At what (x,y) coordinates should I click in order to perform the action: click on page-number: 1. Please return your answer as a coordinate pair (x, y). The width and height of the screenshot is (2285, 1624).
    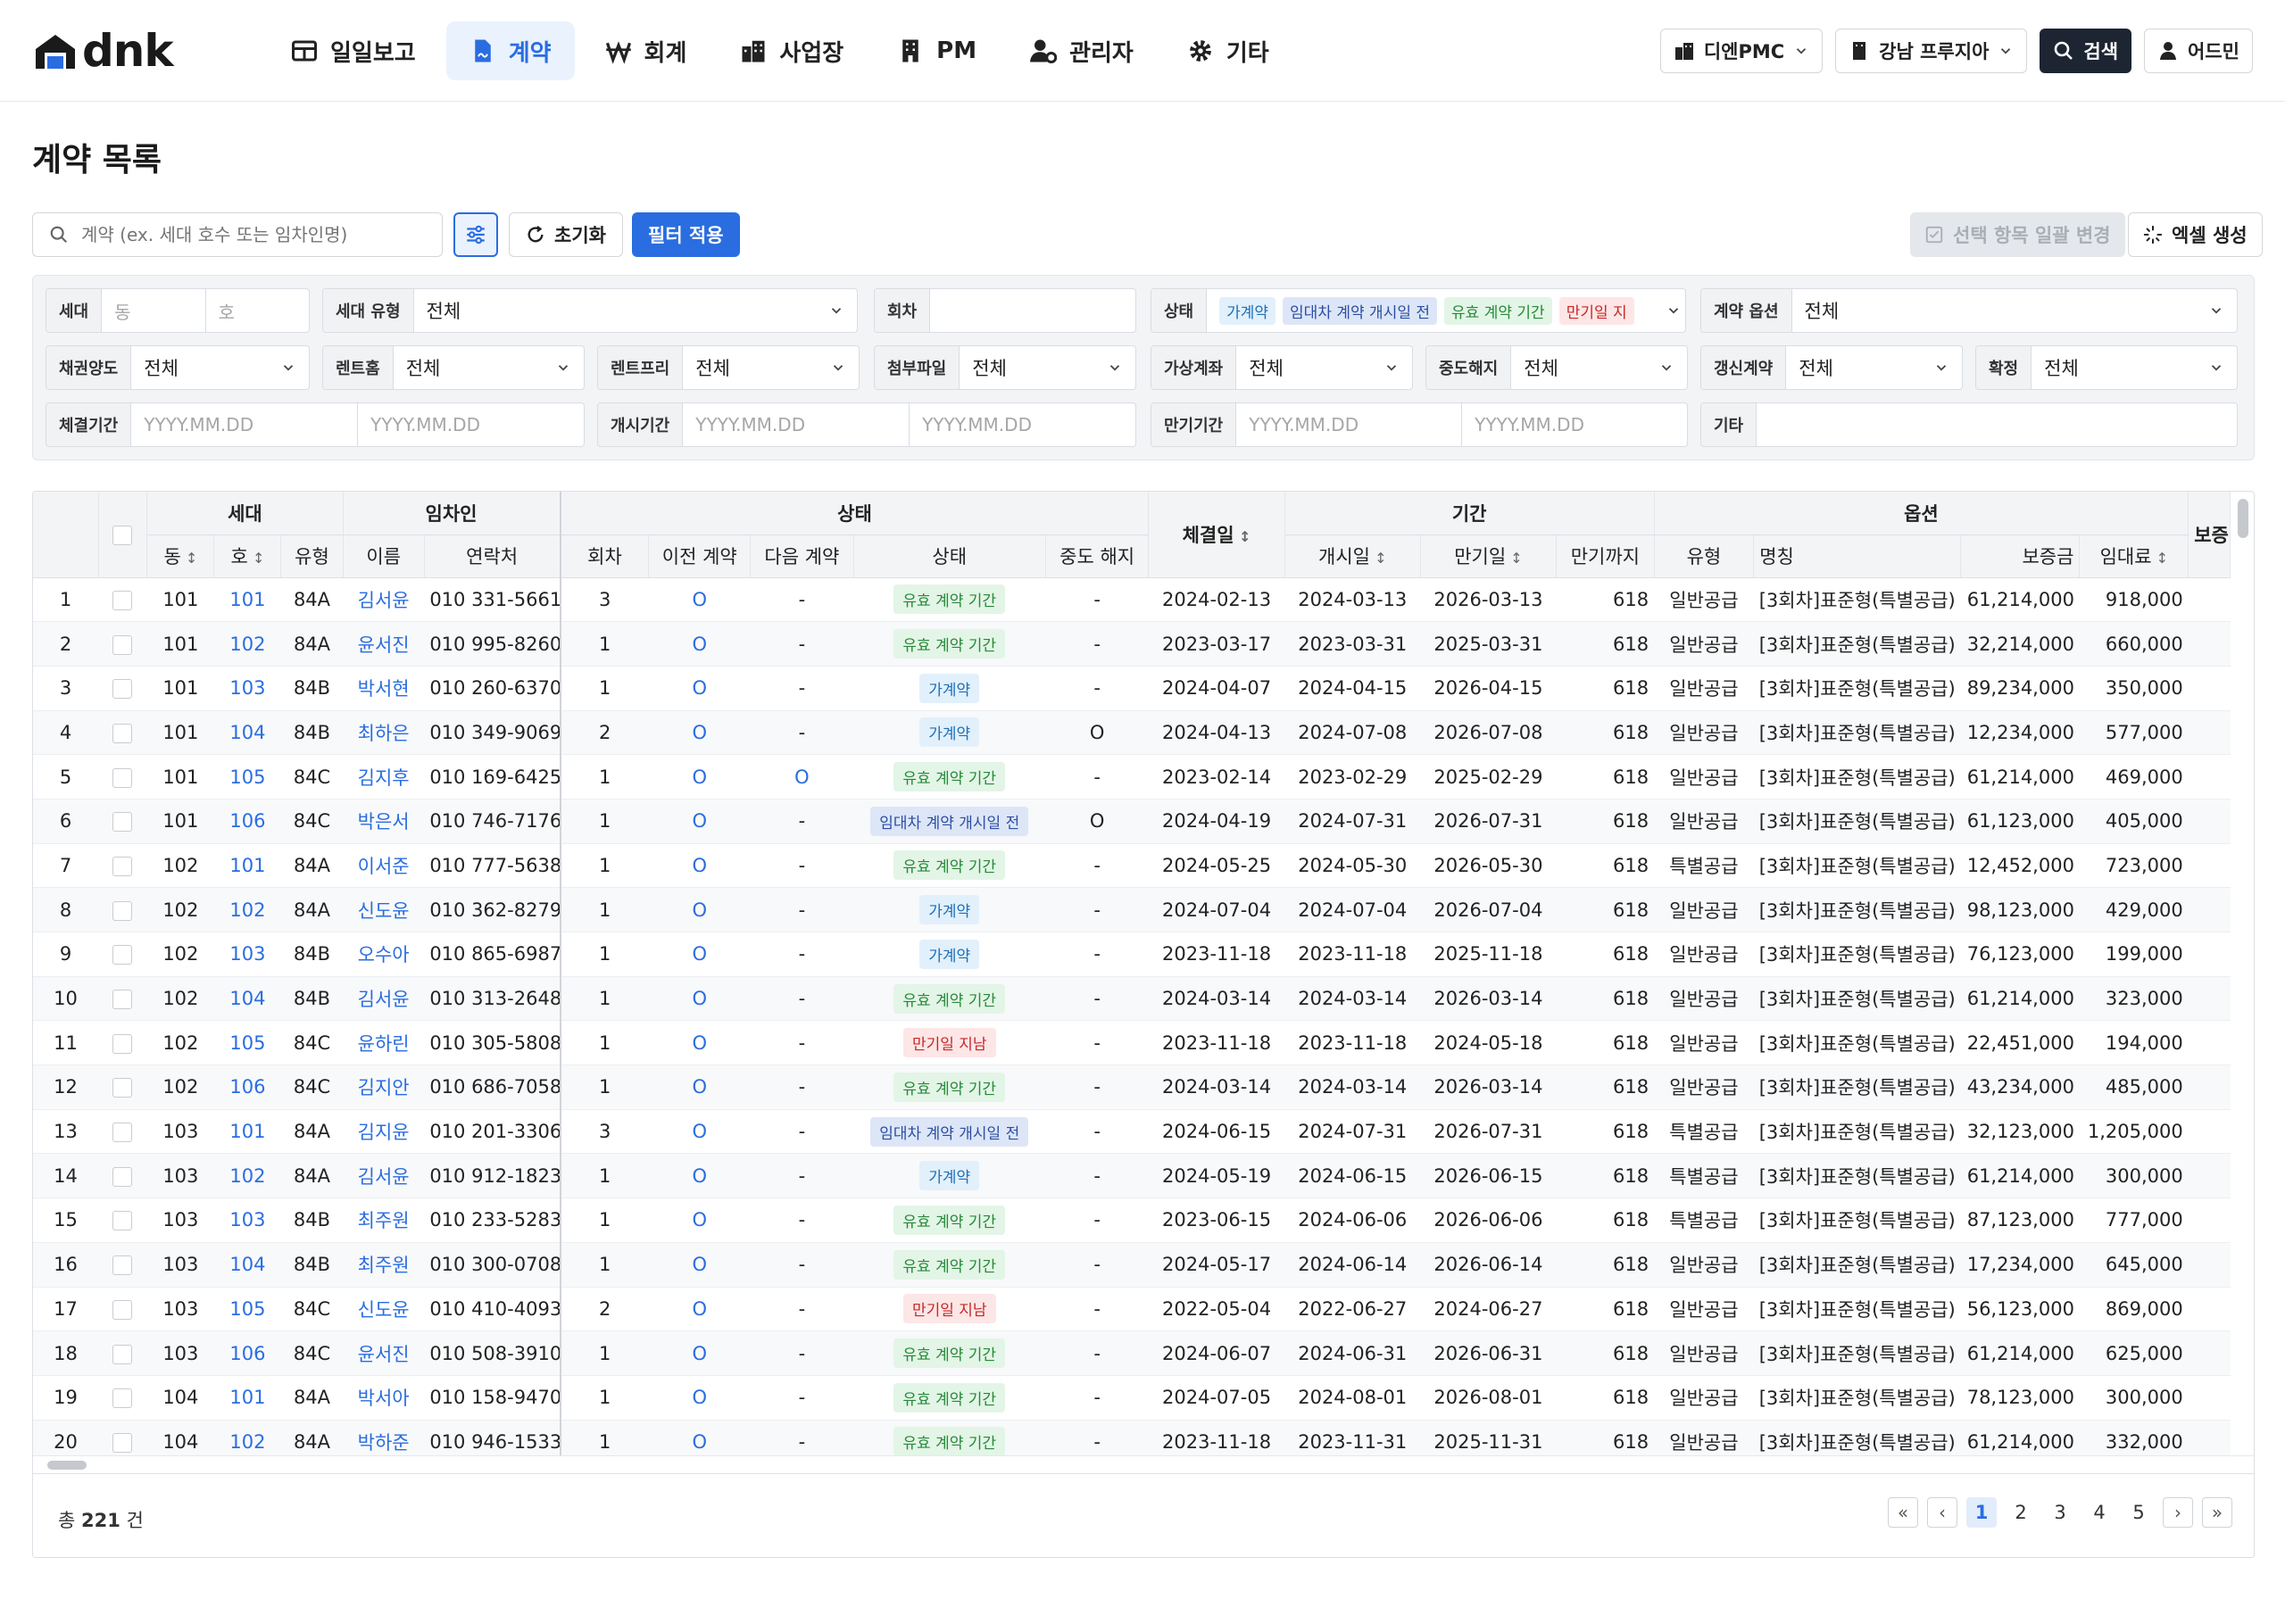
    Looking at the image, I should click on (1981, 1512).